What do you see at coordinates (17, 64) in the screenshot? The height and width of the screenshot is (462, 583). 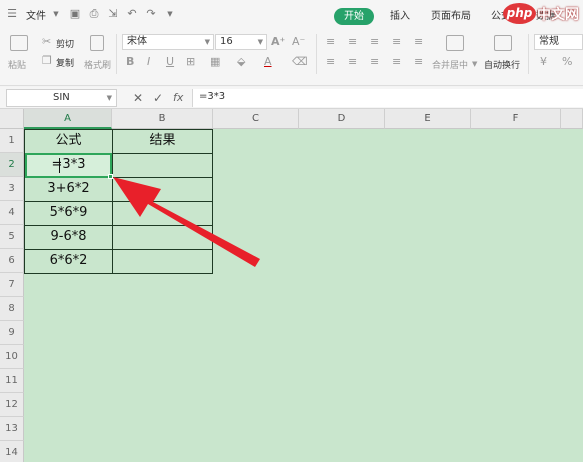 I see `paste-button-label: 粘贴` at bounding box center [17, 64].